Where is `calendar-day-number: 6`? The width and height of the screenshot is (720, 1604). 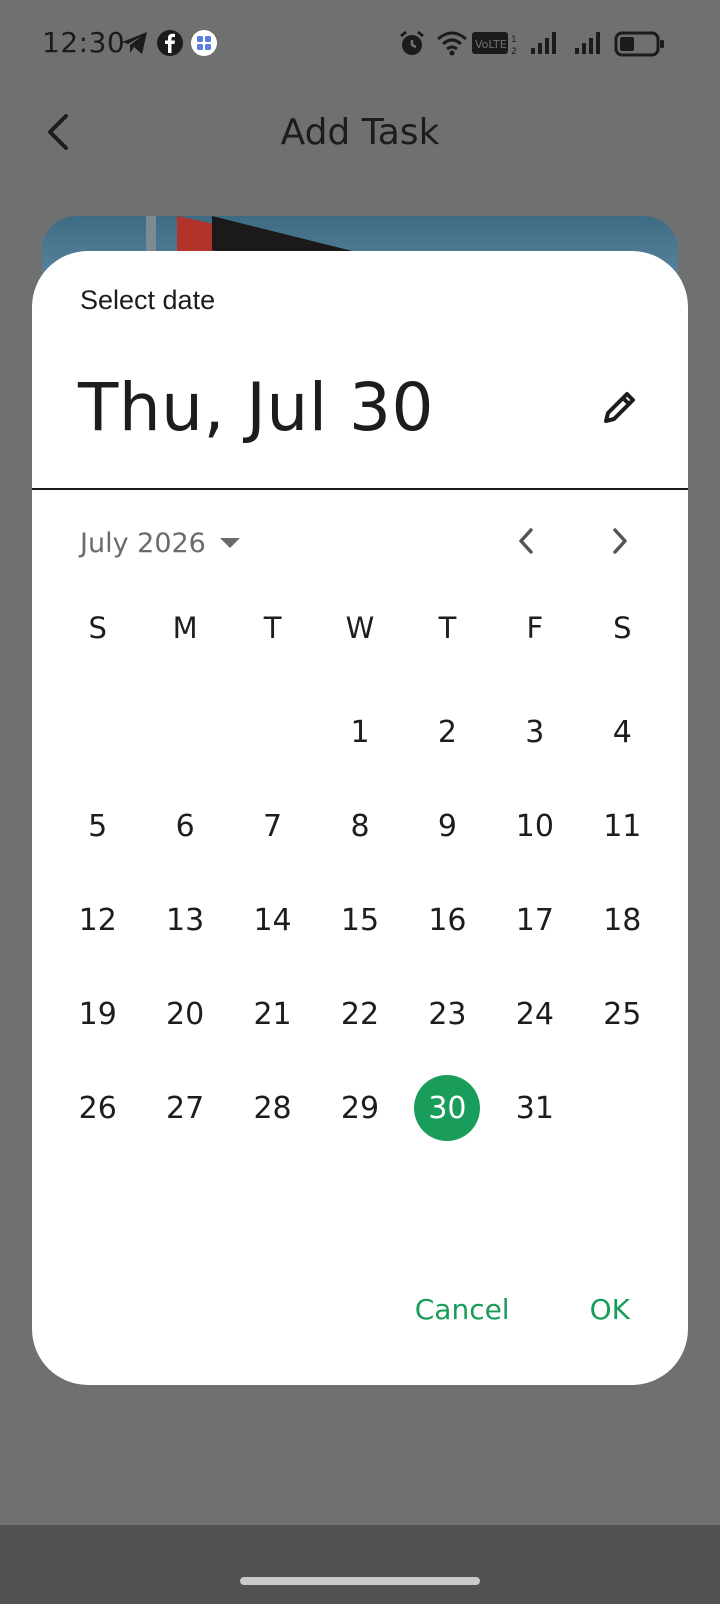
calendar-day-number: 6 is located at coordinates (185, 826).